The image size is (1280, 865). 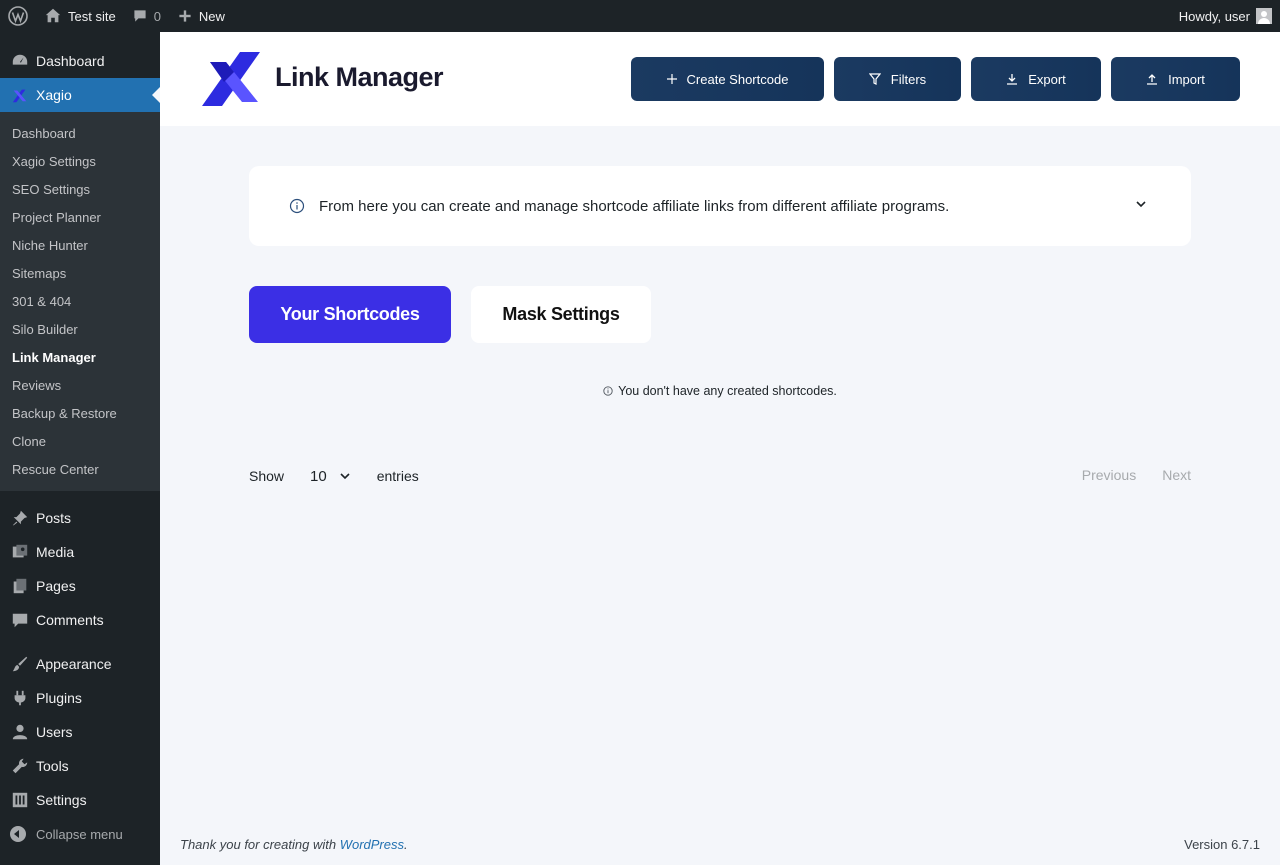 What do you see at coordinates (70, 620) in the screenshot?
I see `menu-comments-label: Comments` at bounding box center [70, 620].